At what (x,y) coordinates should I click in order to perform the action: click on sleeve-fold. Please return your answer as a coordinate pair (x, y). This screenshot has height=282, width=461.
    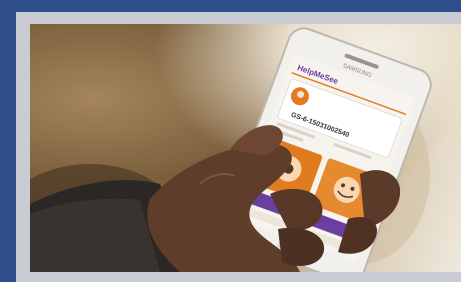
    Looking at the image, I should click on (95, 235).